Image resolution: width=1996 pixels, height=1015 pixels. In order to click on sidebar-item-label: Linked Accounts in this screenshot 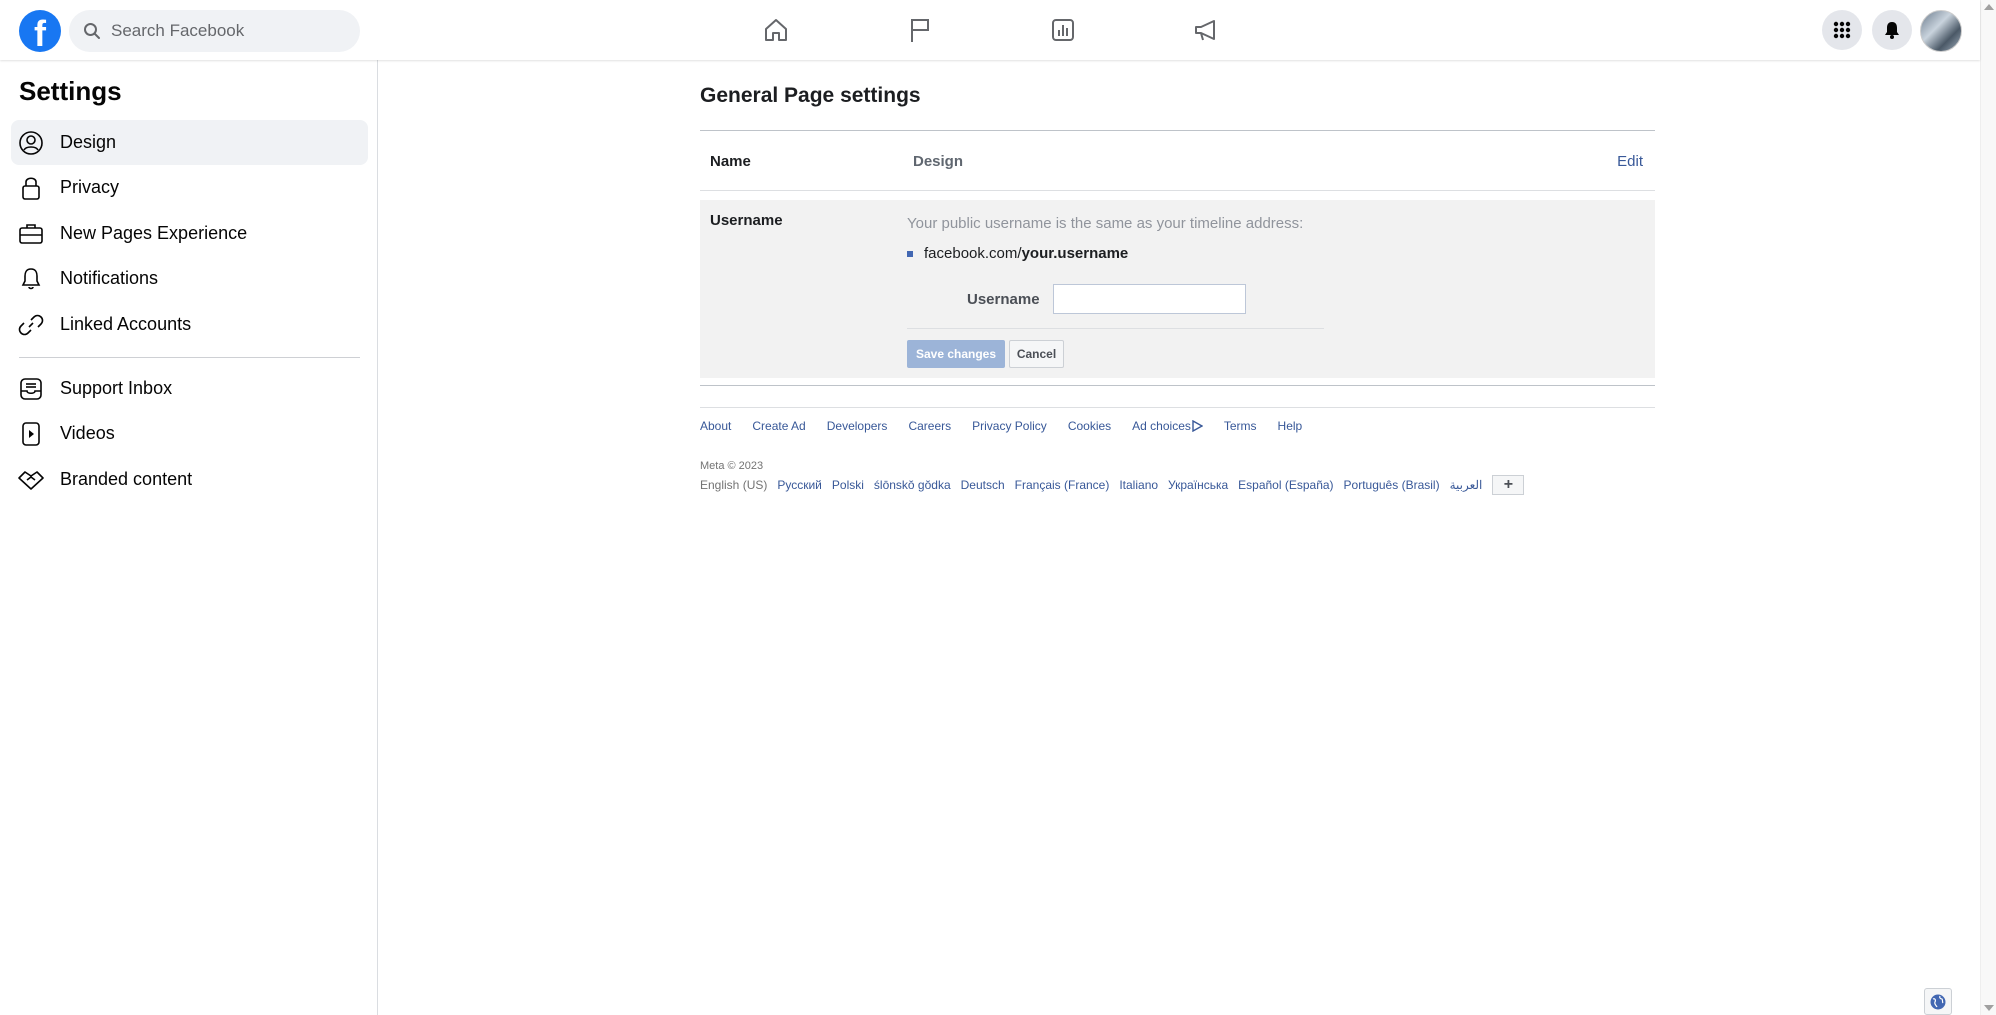, I will do `click(126, 324)`.